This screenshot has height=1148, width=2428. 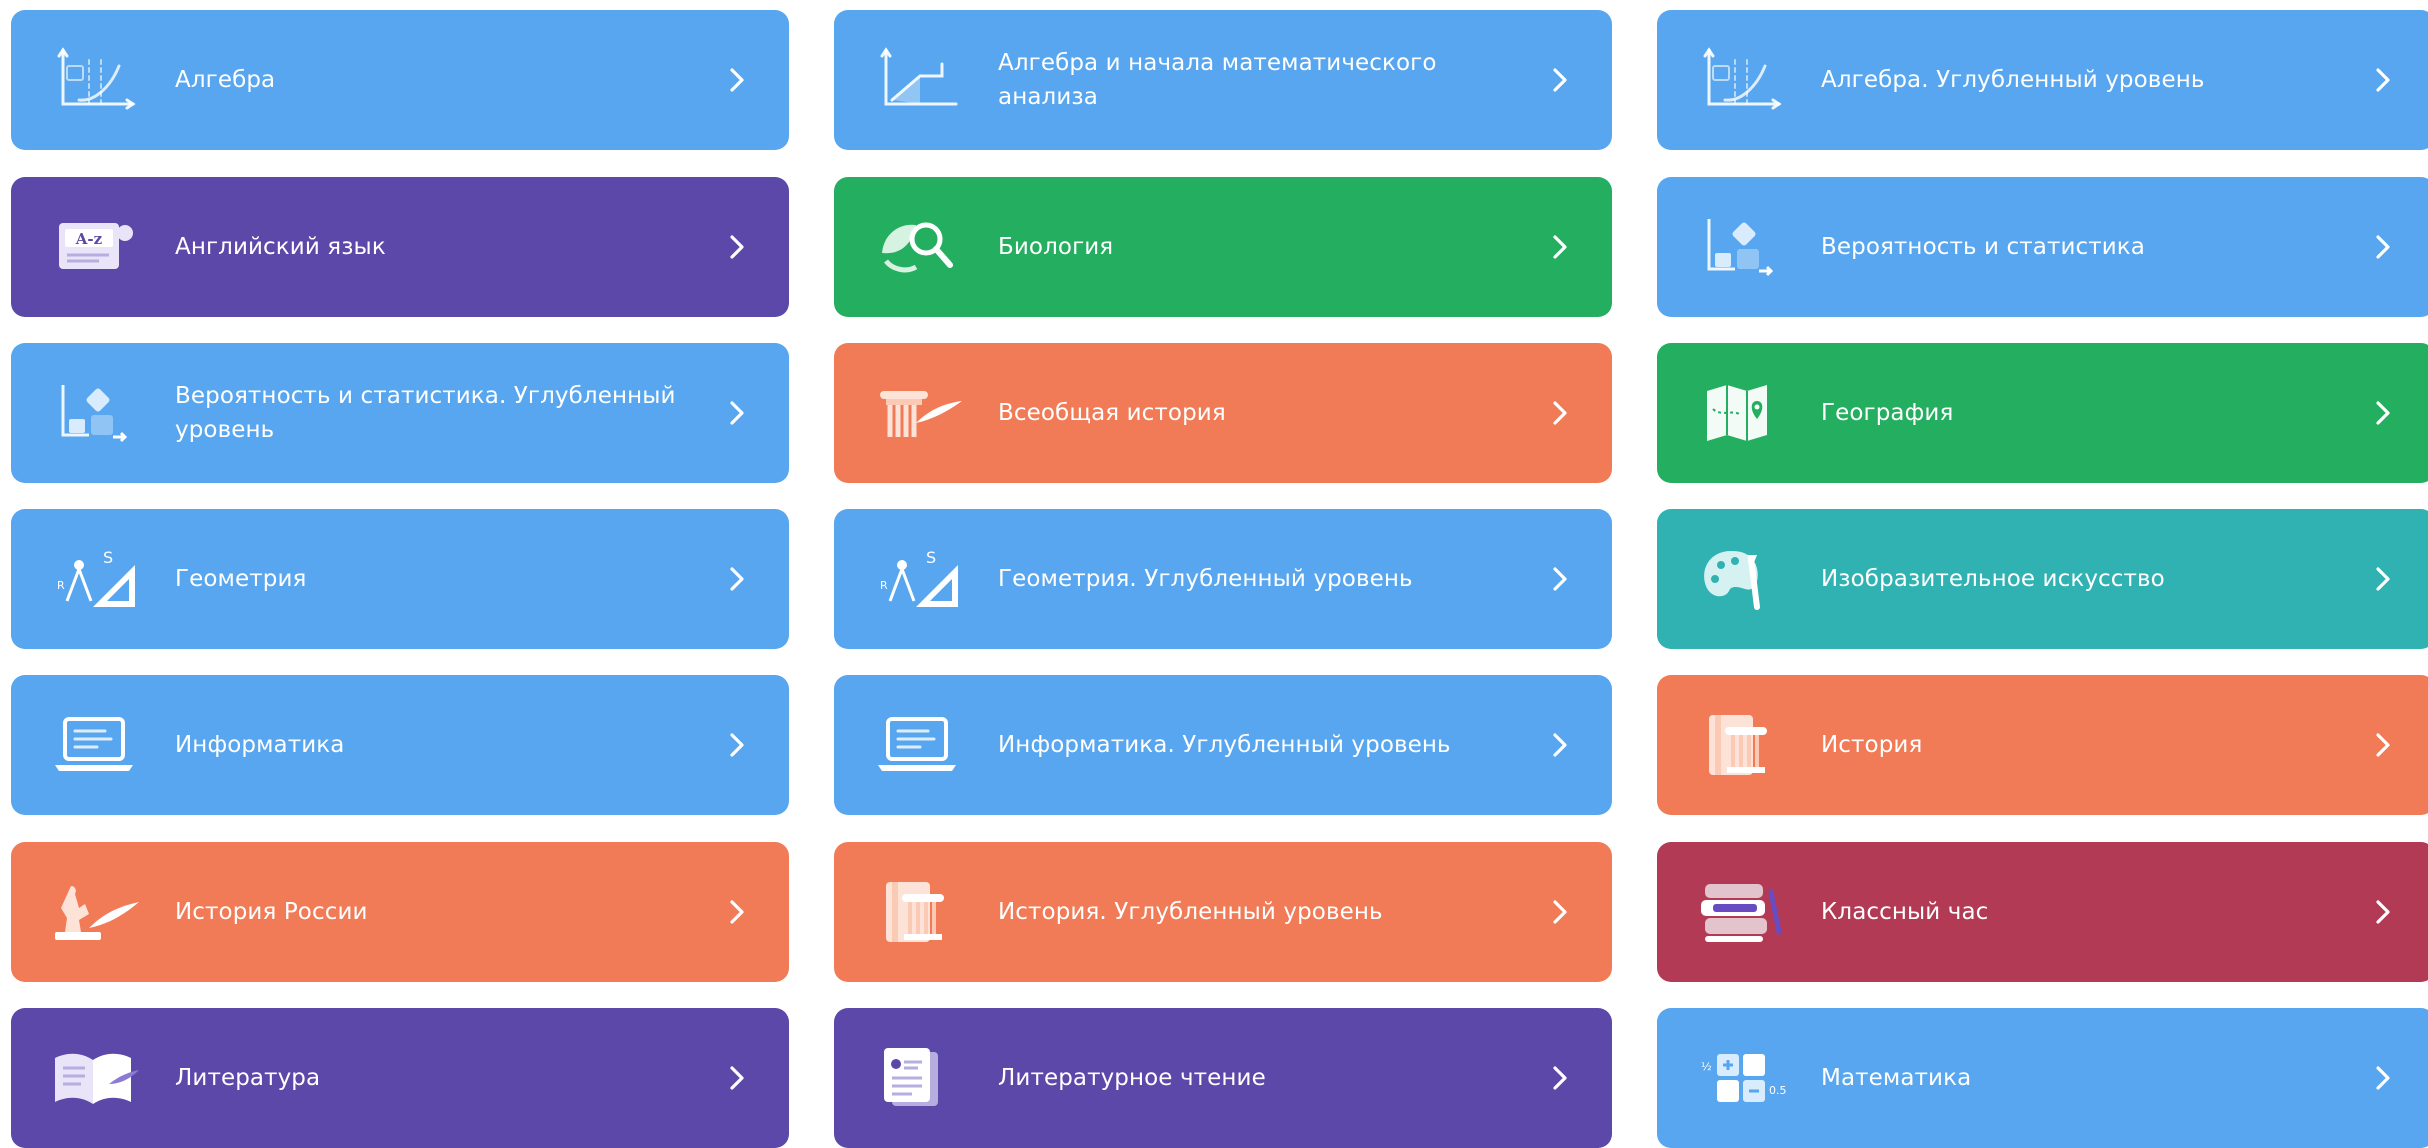 I want to click on subject-label: Математика, so click(x=1896, y=1078).